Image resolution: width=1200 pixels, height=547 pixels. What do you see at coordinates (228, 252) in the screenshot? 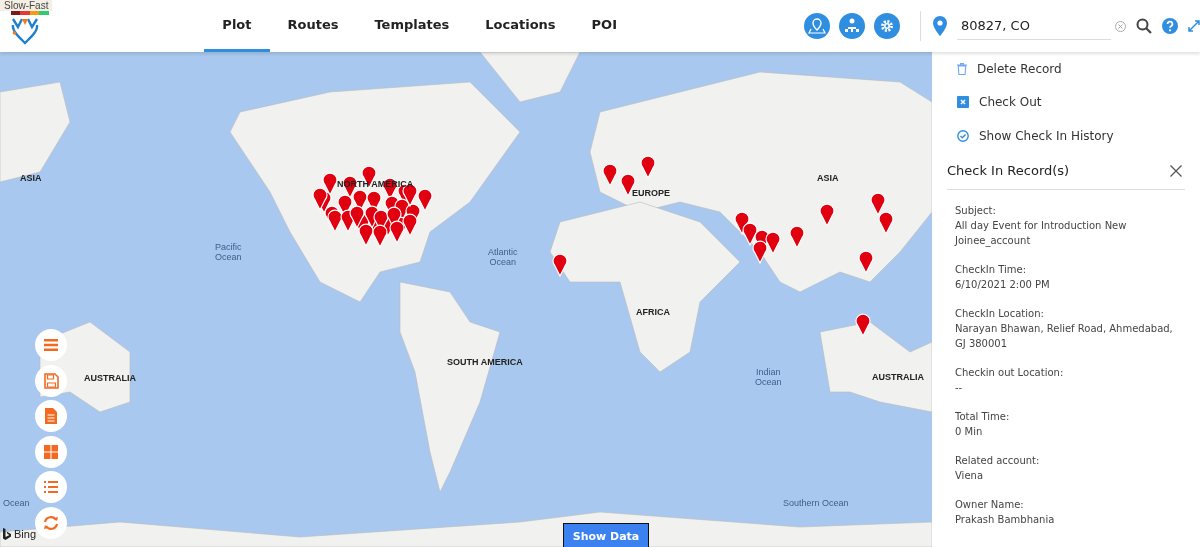
I see `ocean-label: Pacific Ocean` at bounding box center [228, 252].